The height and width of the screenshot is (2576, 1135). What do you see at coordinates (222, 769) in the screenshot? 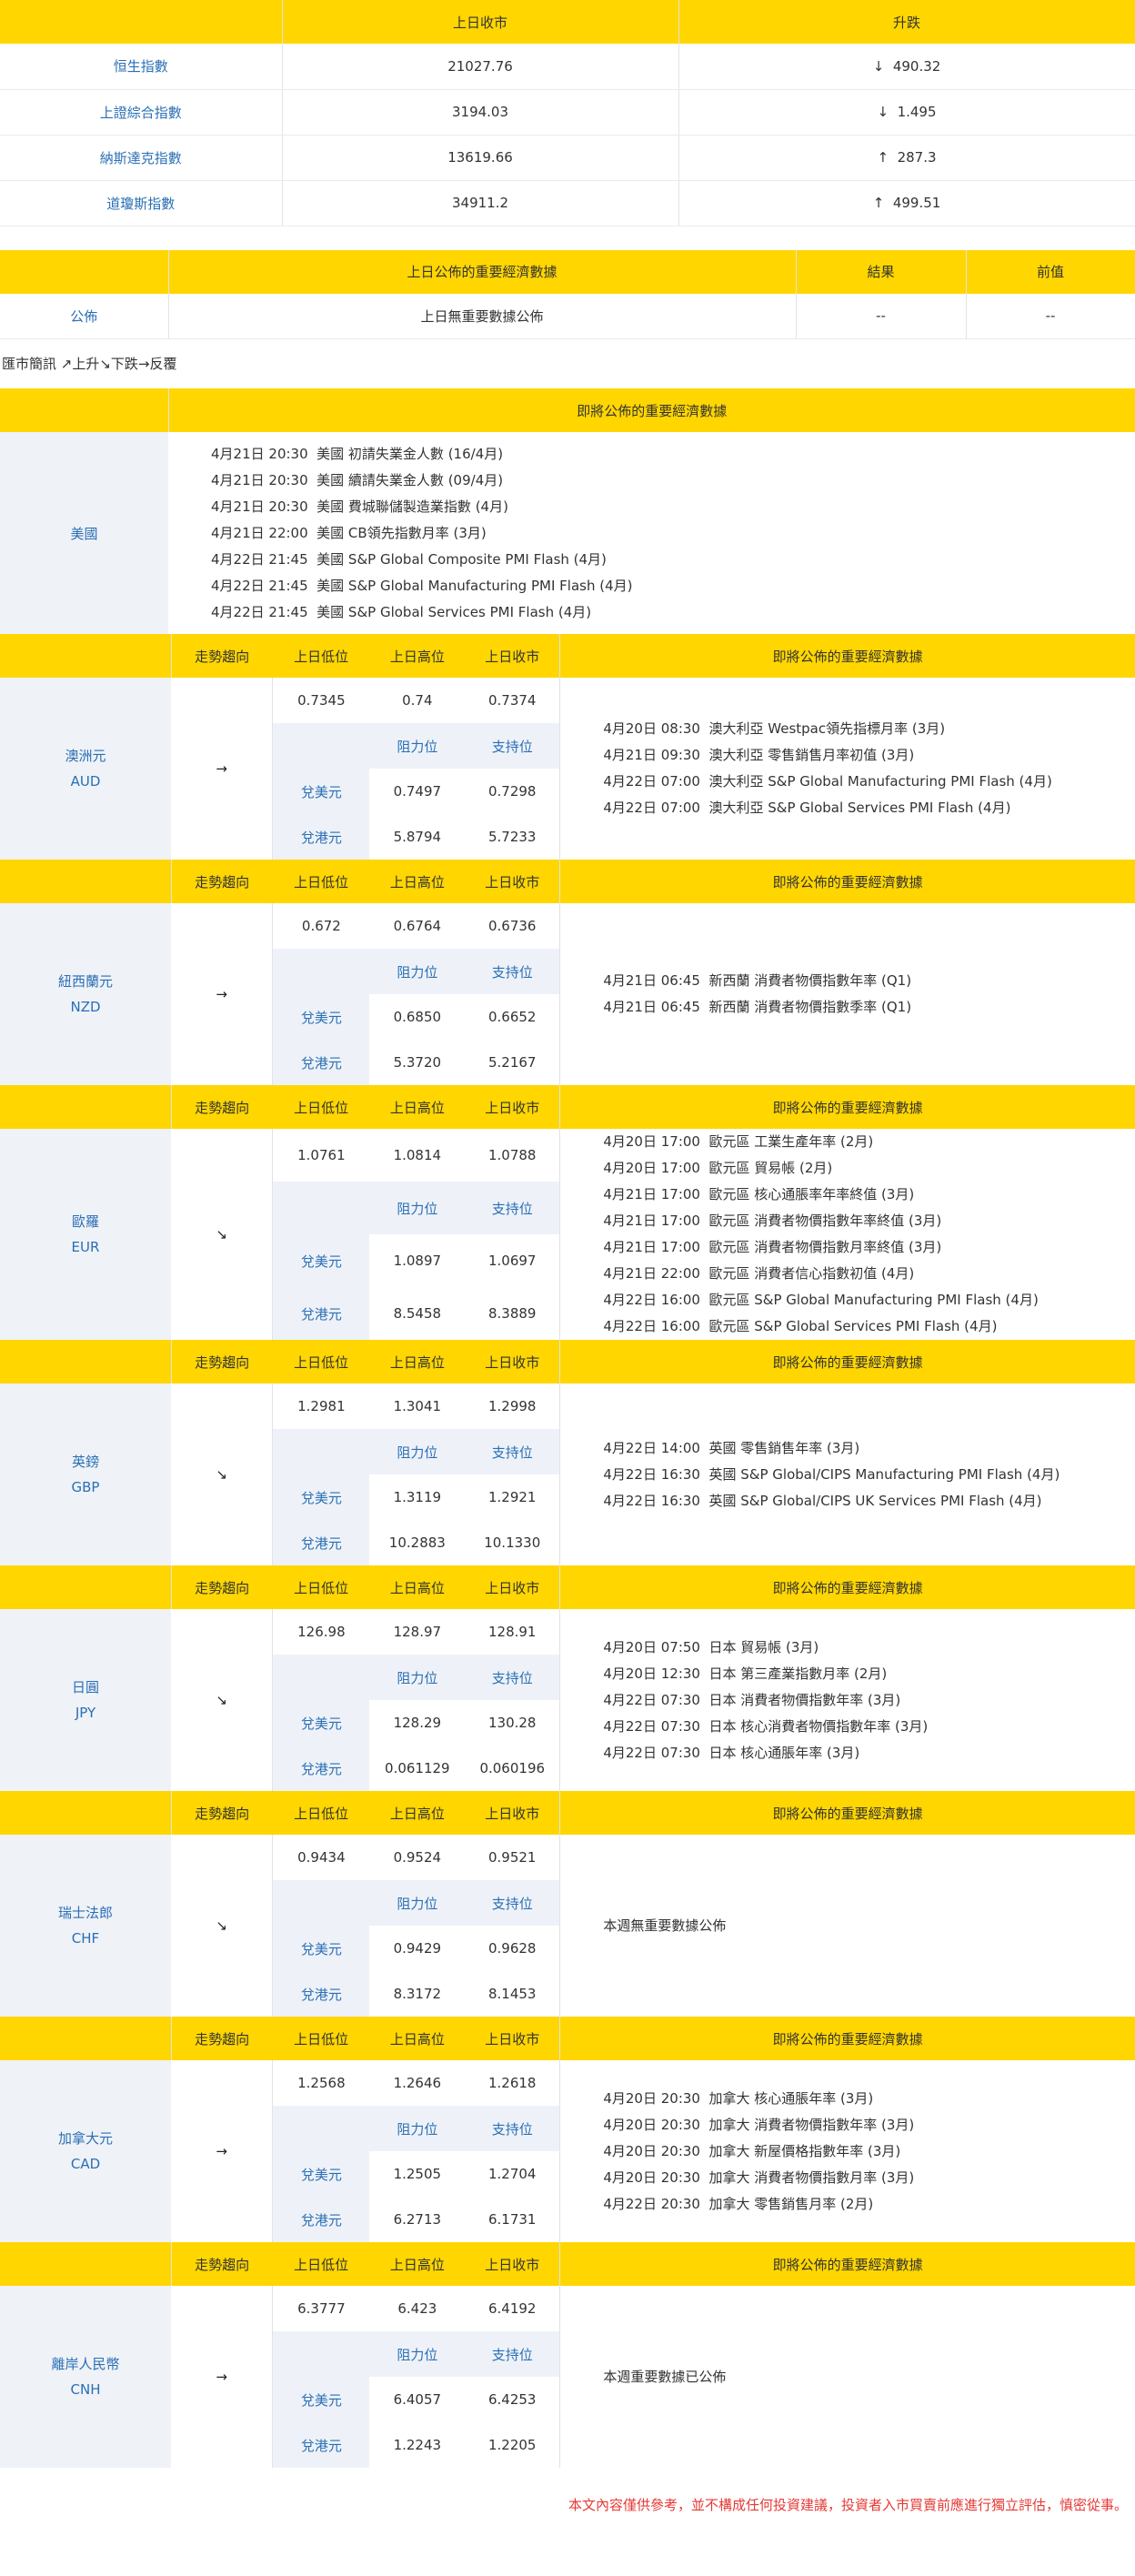
I see `trend-cell: →` at bounding box center [222, 769].